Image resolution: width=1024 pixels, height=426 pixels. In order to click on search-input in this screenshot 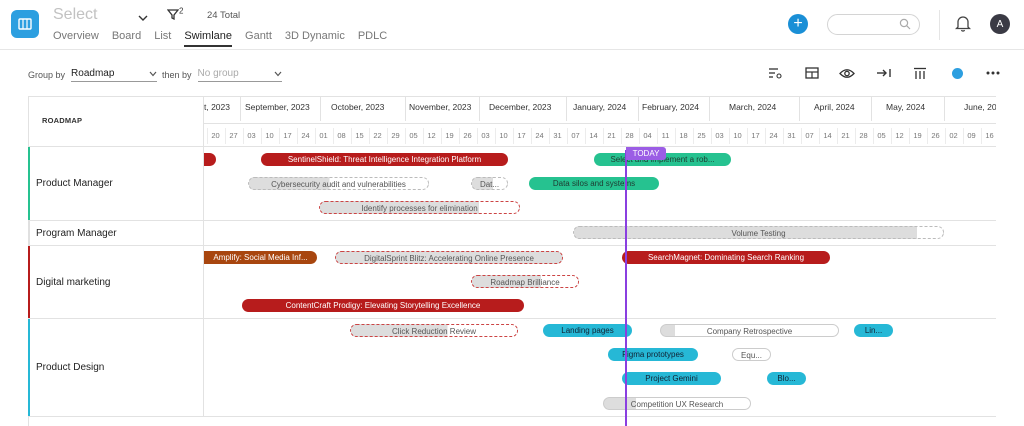, I will do `click(873, 24)`.